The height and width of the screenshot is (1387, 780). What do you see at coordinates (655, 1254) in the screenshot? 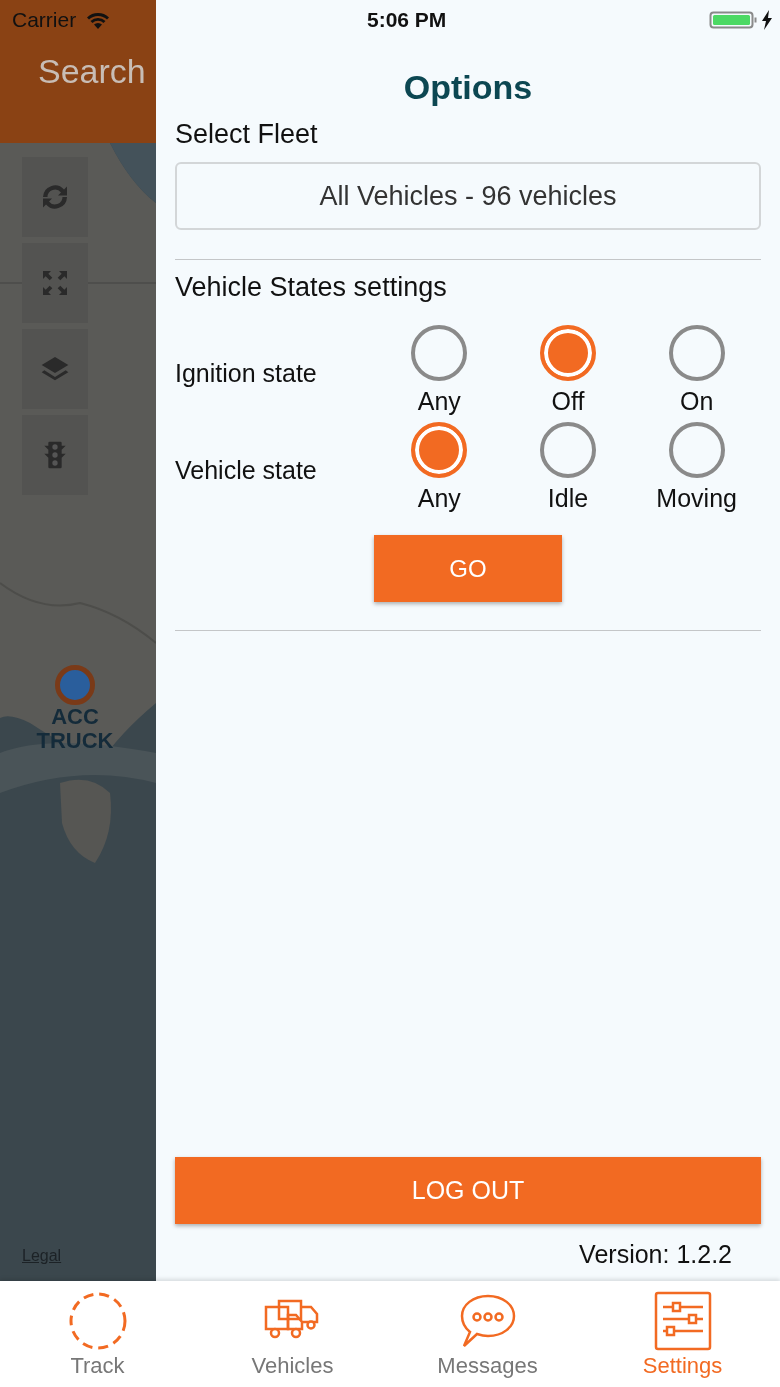
I see `version-label: Version: 1.2.2` at bounding box center [655, 1254].